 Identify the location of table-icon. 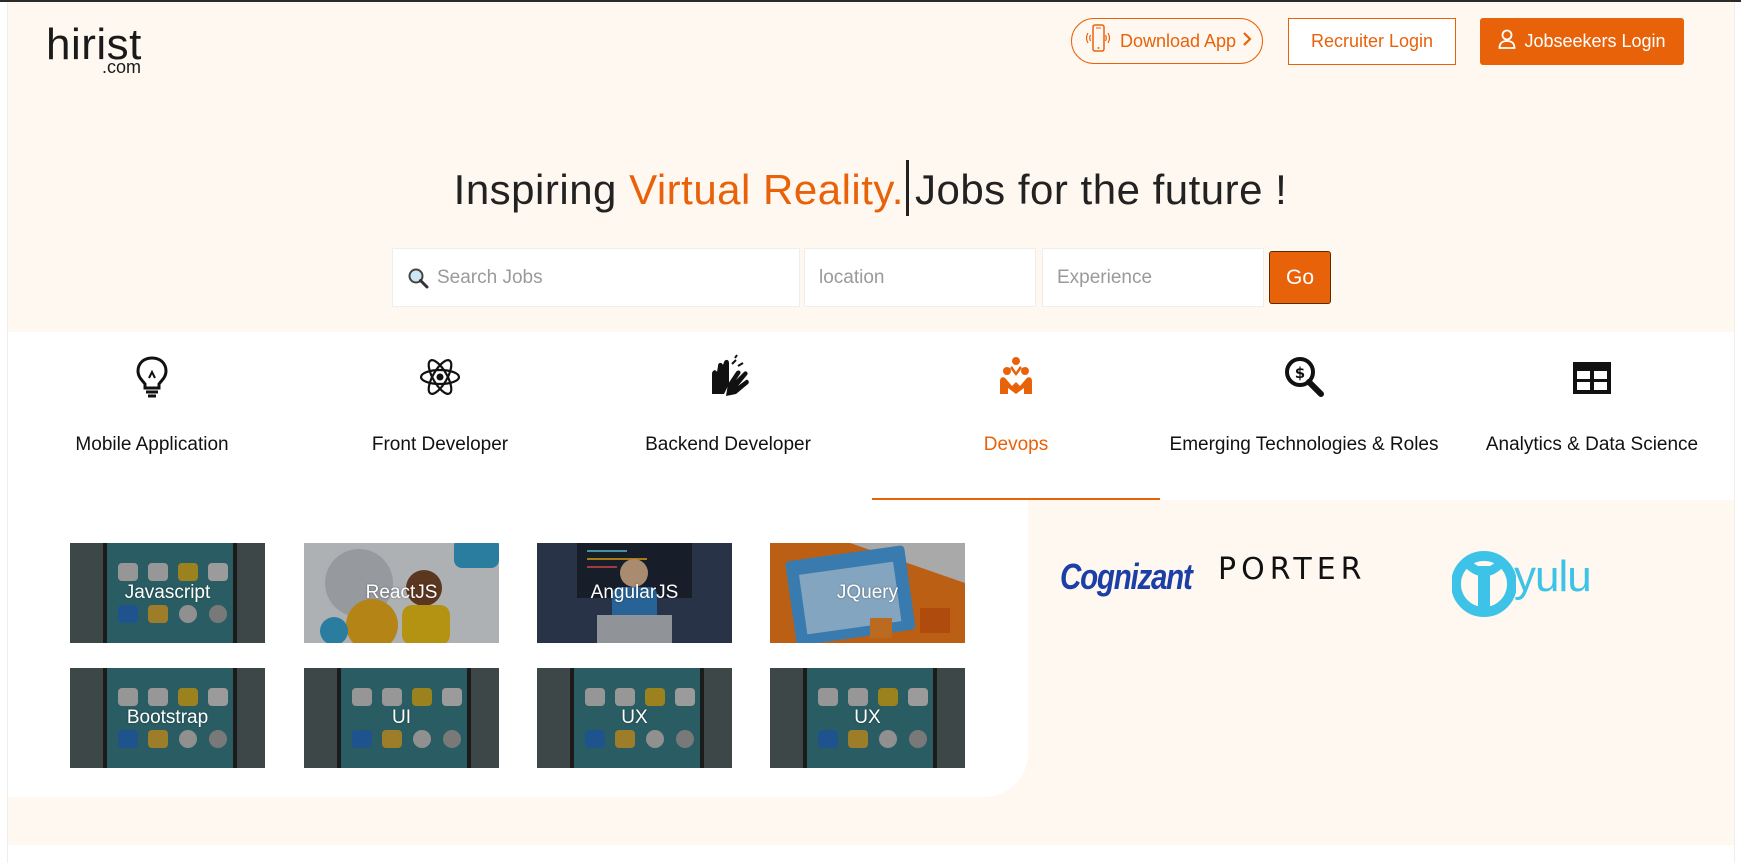
(1592, 377).